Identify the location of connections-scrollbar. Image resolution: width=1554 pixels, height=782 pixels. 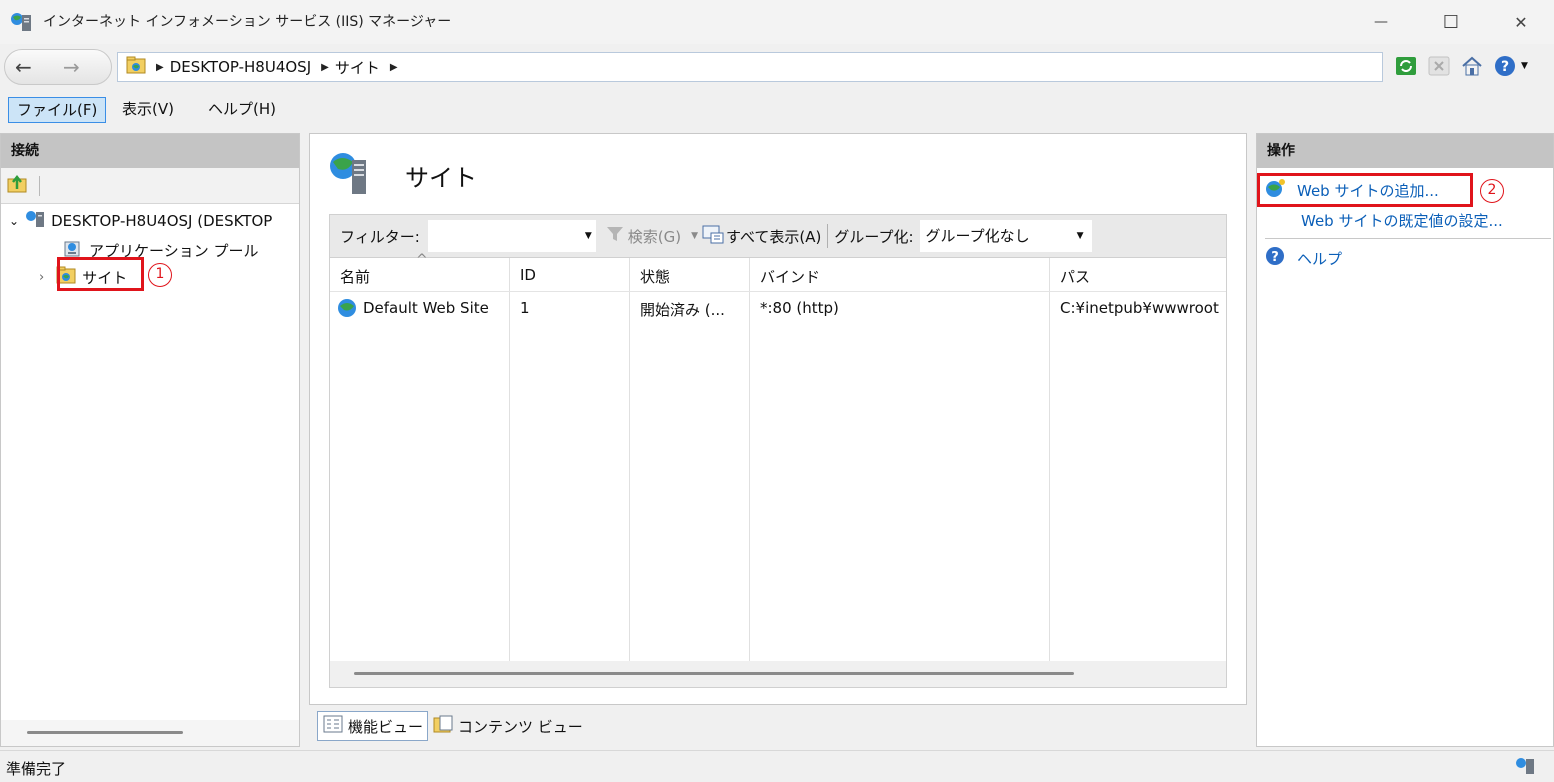
(150, 733).